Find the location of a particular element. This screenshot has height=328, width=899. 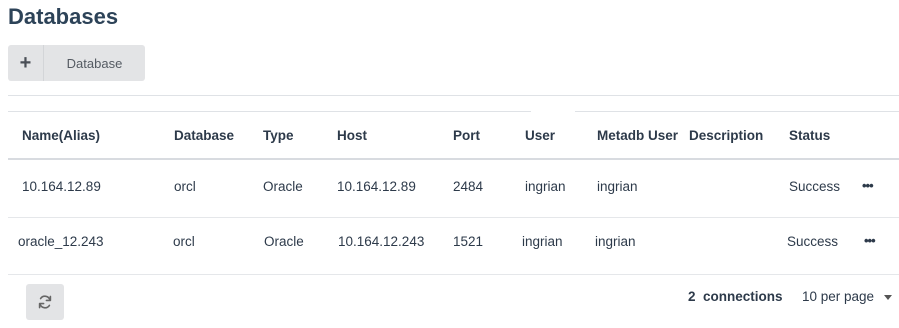

column-header-status: Status is located at coordinates (809, 135).